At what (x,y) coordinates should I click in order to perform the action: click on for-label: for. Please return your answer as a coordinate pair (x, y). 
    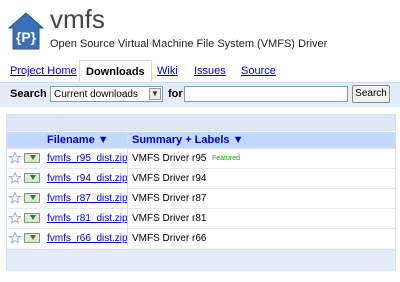
    Looking at the image, I should click on (175, 94).